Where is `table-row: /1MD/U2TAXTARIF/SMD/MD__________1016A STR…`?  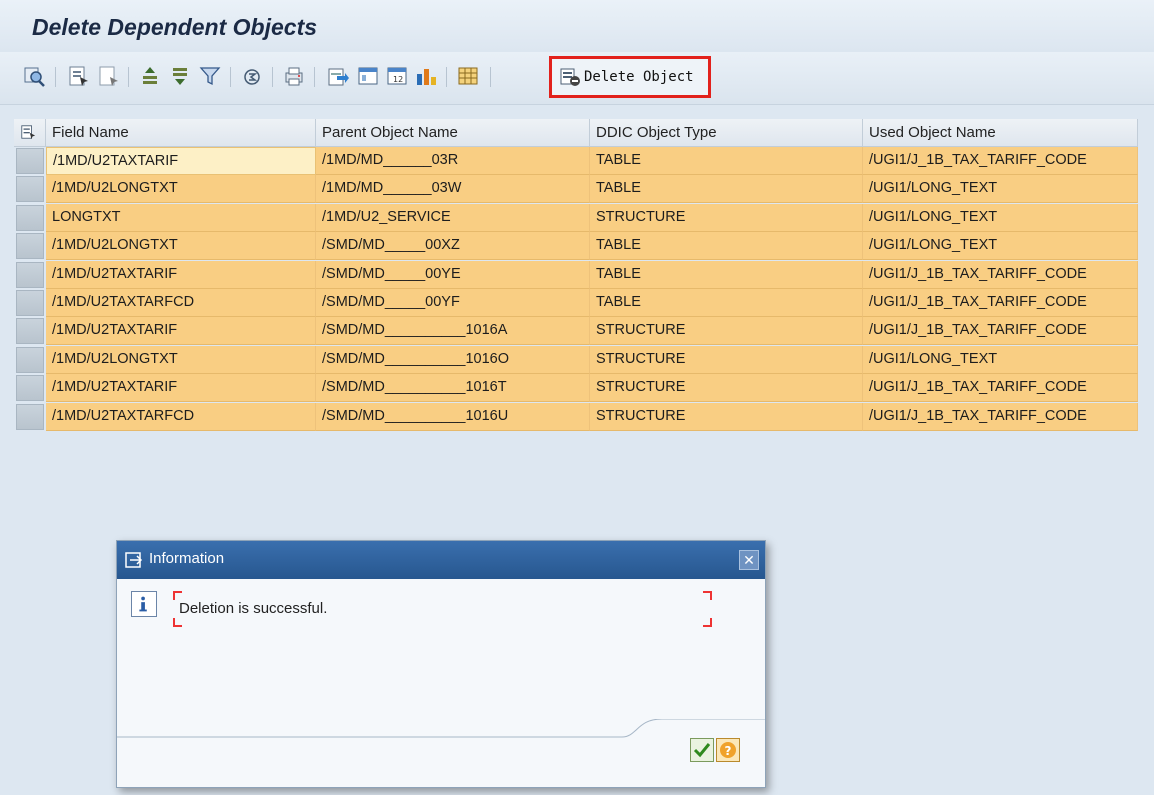 table-row: /1MD/U2TAXTARIF/SMD/MD__________1016A STR… is located at coordinates (576, 331).